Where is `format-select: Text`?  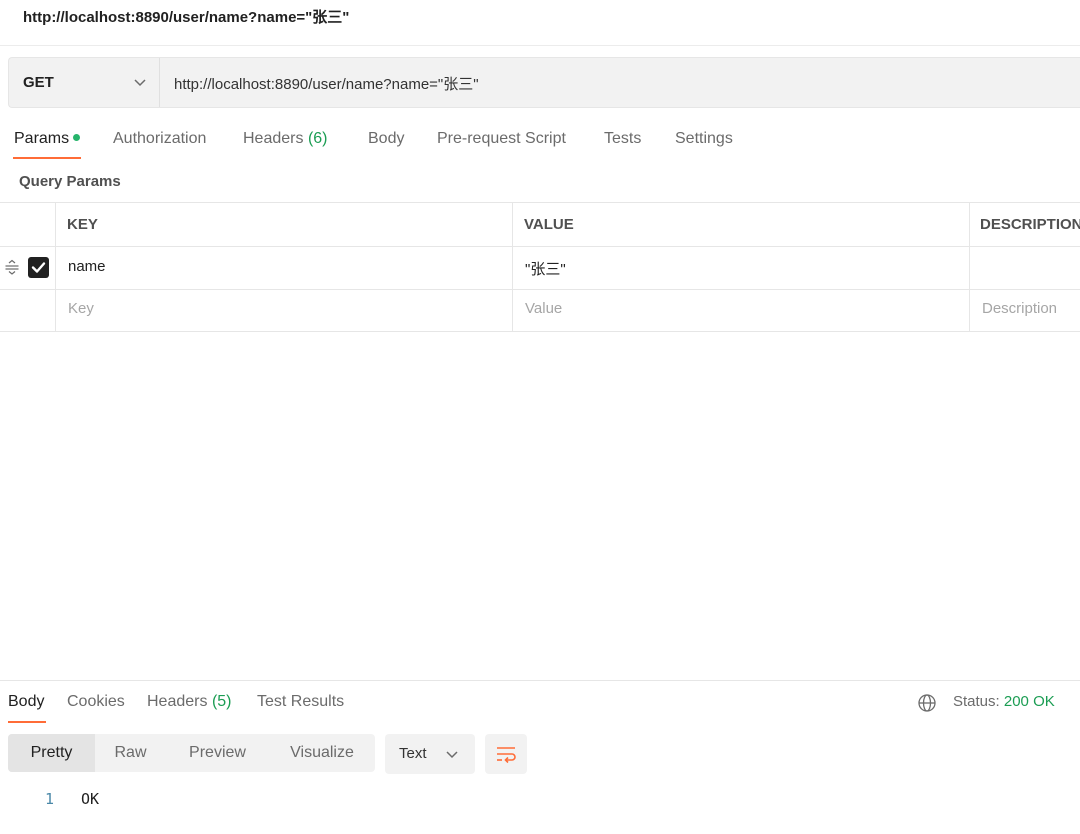
format-select: Text is located at coordinates (430, 754).